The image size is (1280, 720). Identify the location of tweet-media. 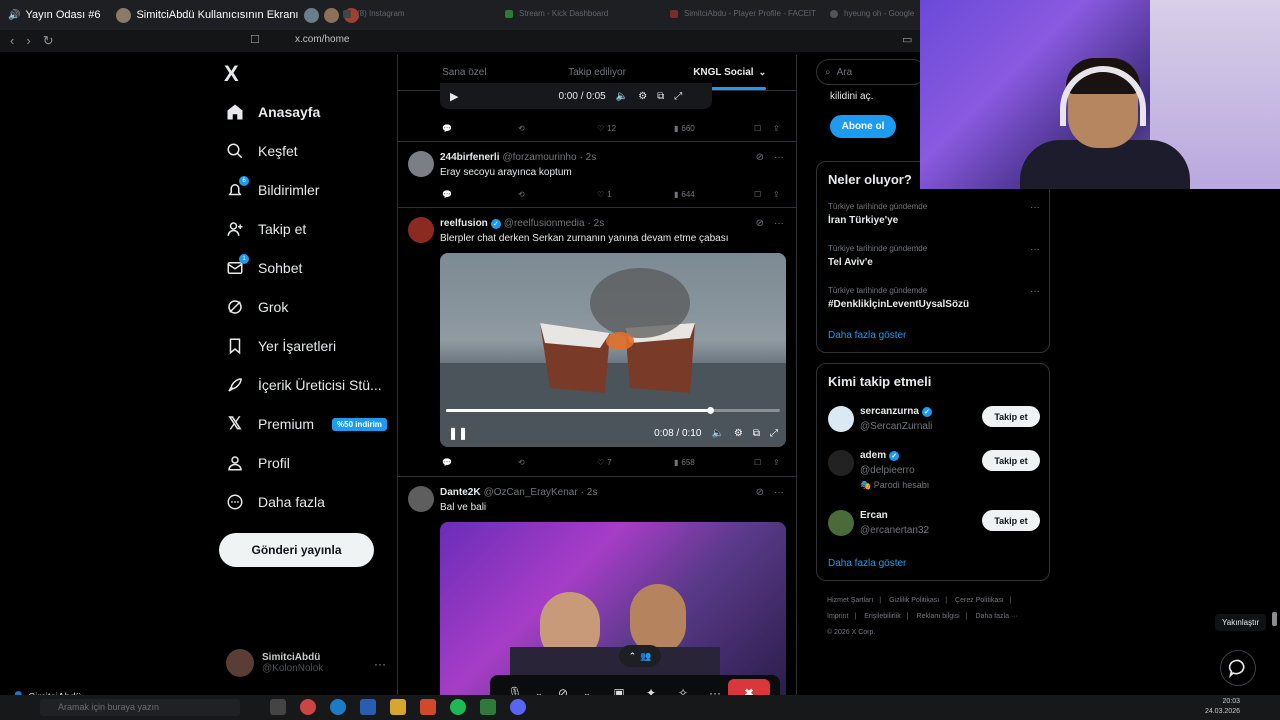
(613, 608).